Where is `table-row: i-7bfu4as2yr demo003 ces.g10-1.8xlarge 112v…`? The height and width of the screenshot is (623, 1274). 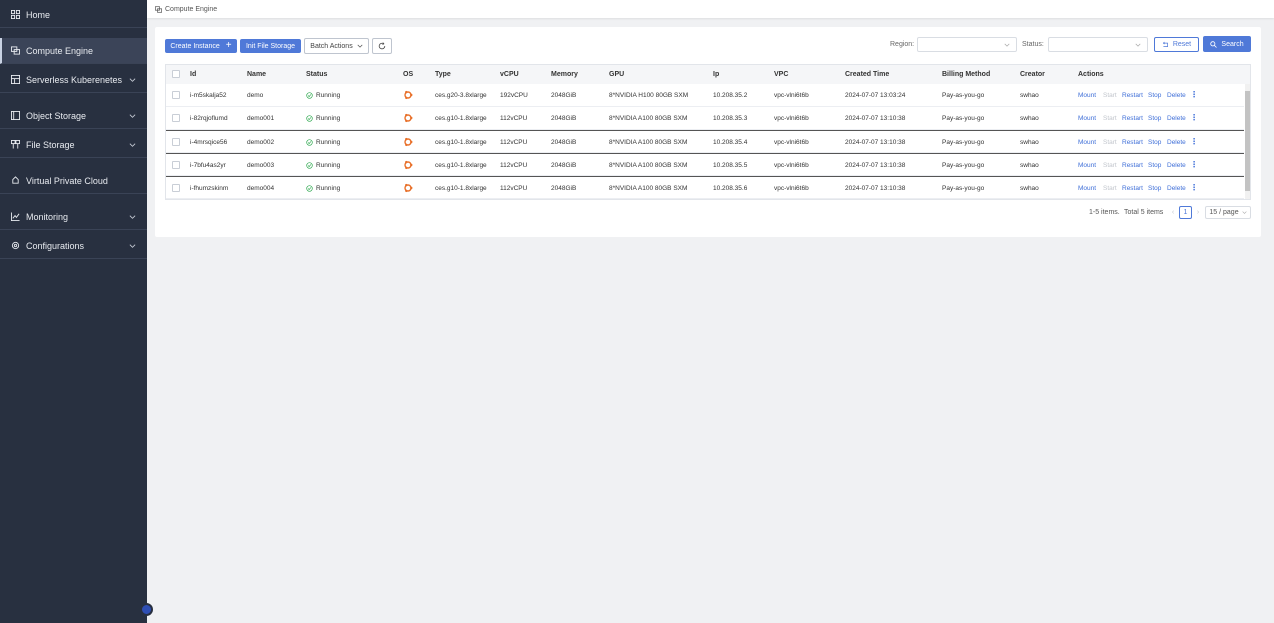 table-row: i-7bfu4as2yr demo003 ces.g10-1.8xlarge 112v… is located at coordinates (705, 164).